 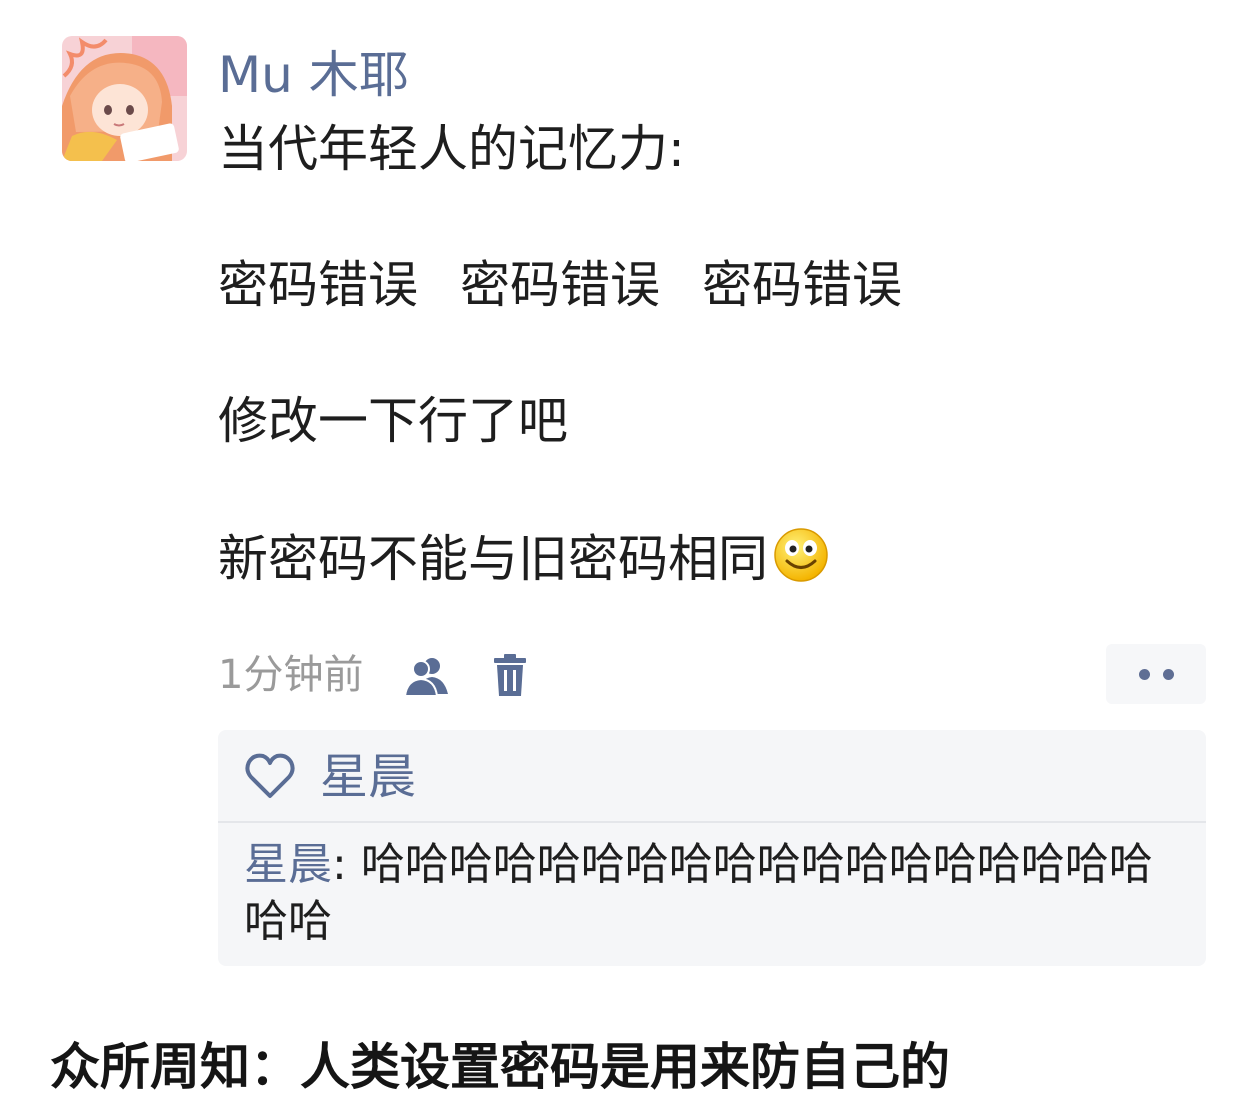 What do you see at coordinates (1156, 674) in the screenshot?
I see `more-dots-button` at bounding box center [1156, 674].